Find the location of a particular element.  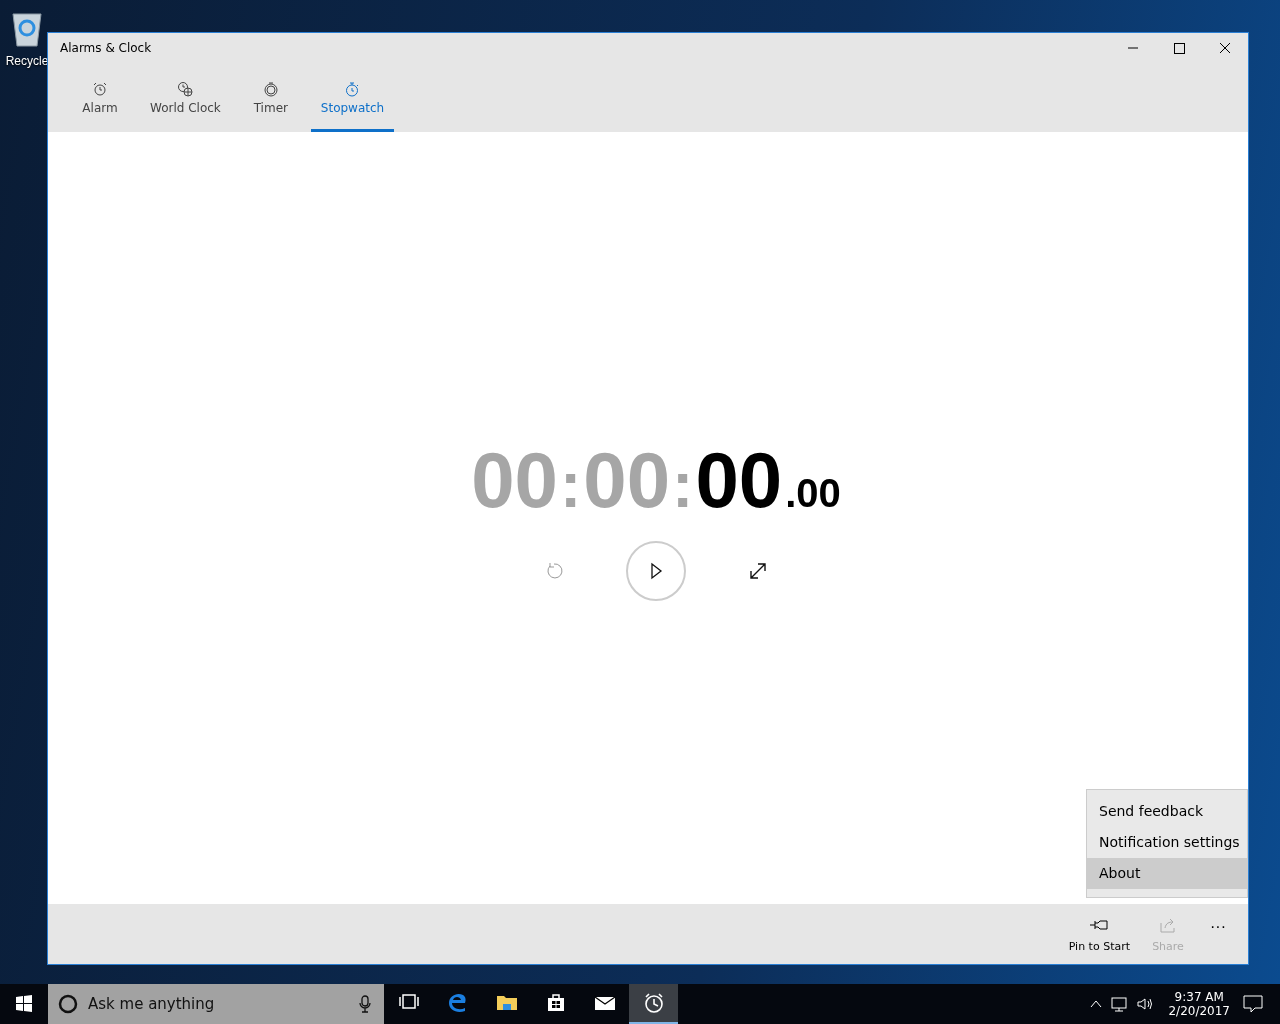

tab: Stopwatch is located at coordinates (352, 97).